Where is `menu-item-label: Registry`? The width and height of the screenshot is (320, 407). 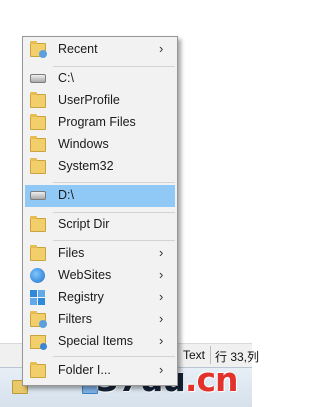 menu-item-label: Registry is located at coordinates (81, 297).